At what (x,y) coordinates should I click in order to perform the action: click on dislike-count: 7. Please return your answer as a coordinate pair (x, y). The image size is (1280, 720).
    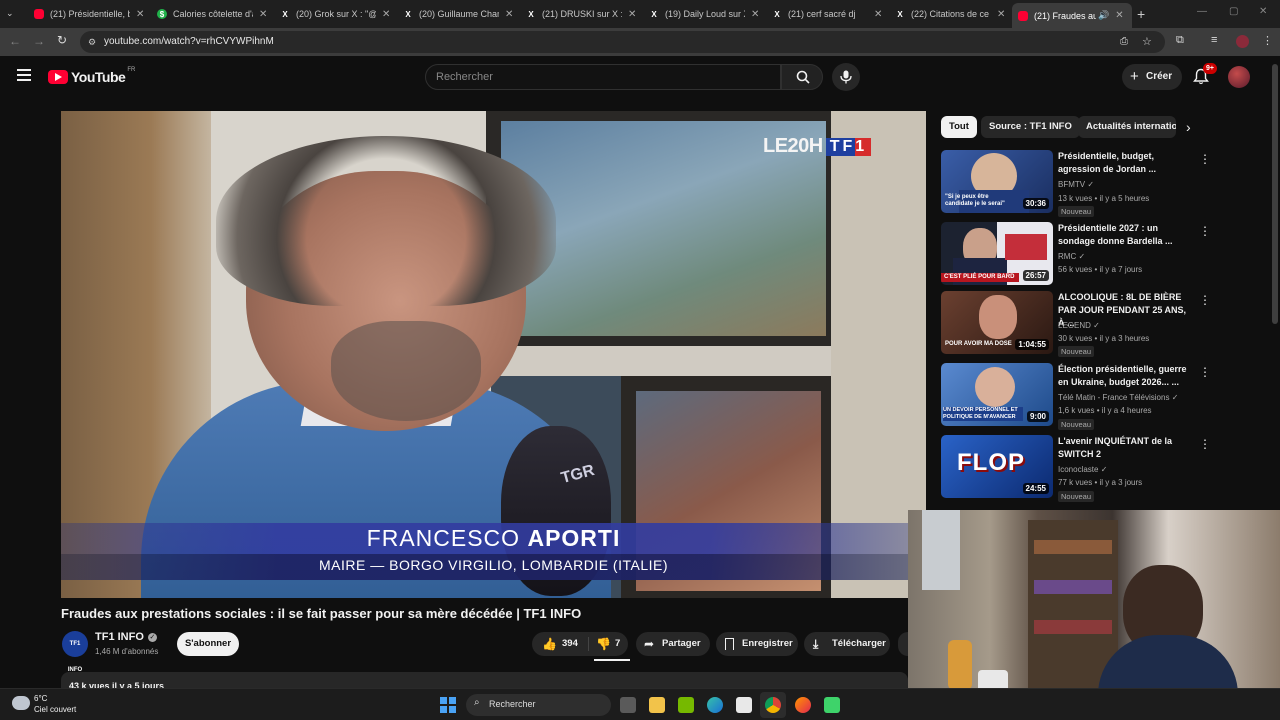
    Looking at the image, I should click on (618, 643).